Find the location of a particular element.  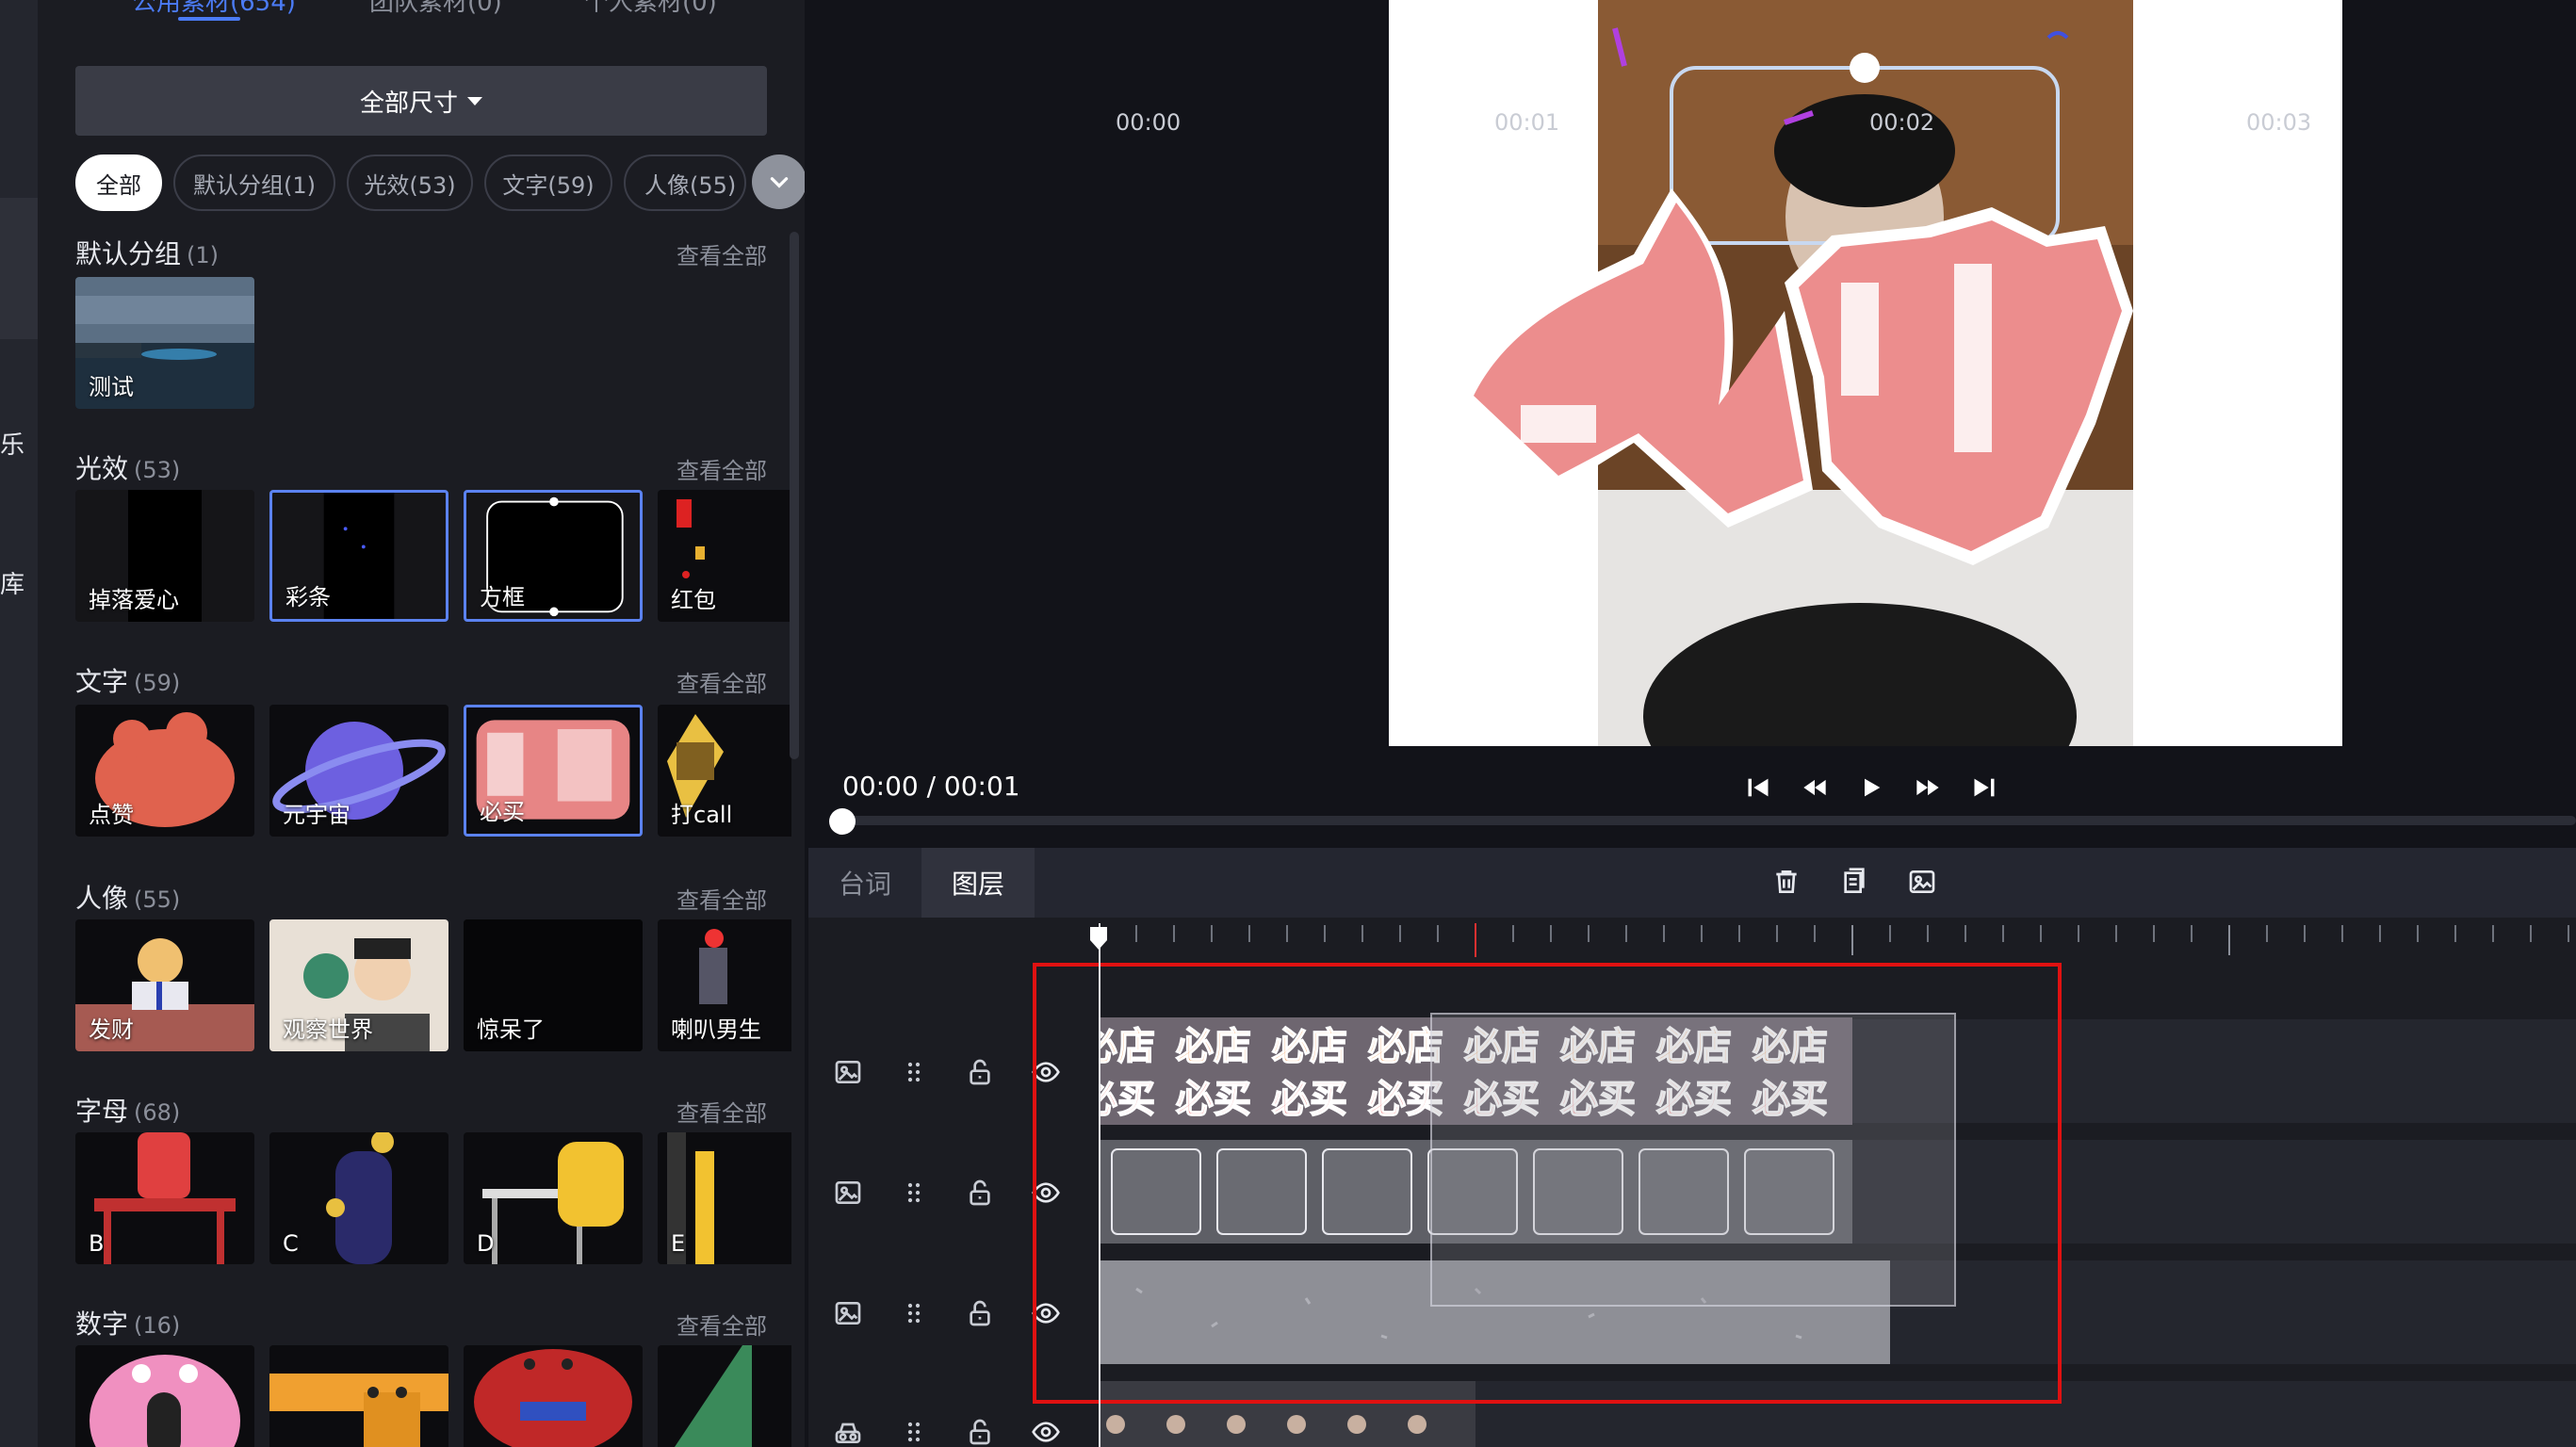

section-header-light: 光效 (53) 查看全部 is located at coordinates (421, 467).